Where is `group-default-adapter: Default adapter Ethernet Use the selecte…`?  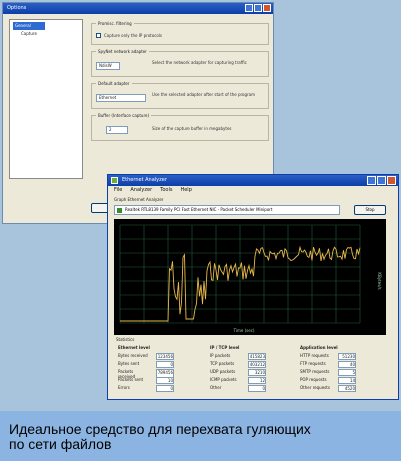
group-default-adapter: Default adapter Ethernet Use the selecte… is located at coordinates (180, 95).